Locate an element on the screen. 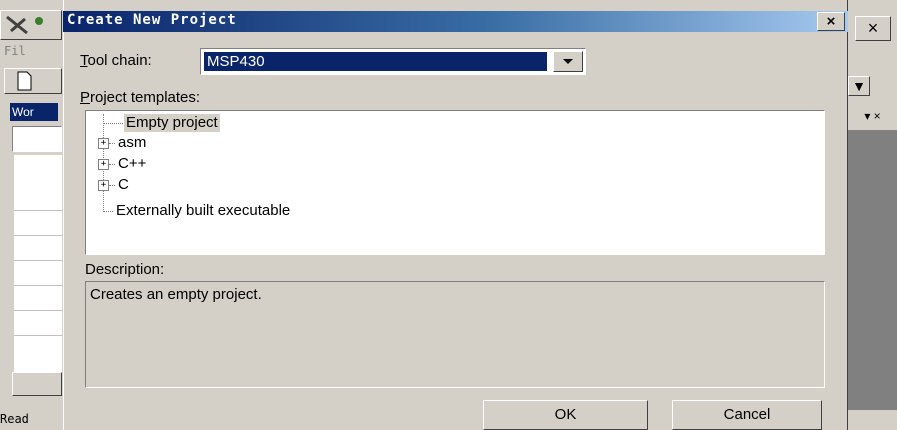  tree-item-external: Externally built executable is located at coordinates (203, 211).